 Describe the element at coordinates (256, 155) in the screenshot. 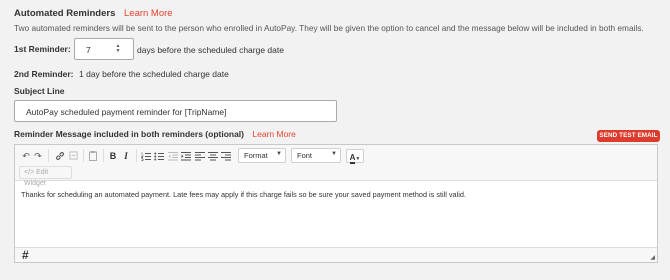

I see `format-select-value: Format` at that location.